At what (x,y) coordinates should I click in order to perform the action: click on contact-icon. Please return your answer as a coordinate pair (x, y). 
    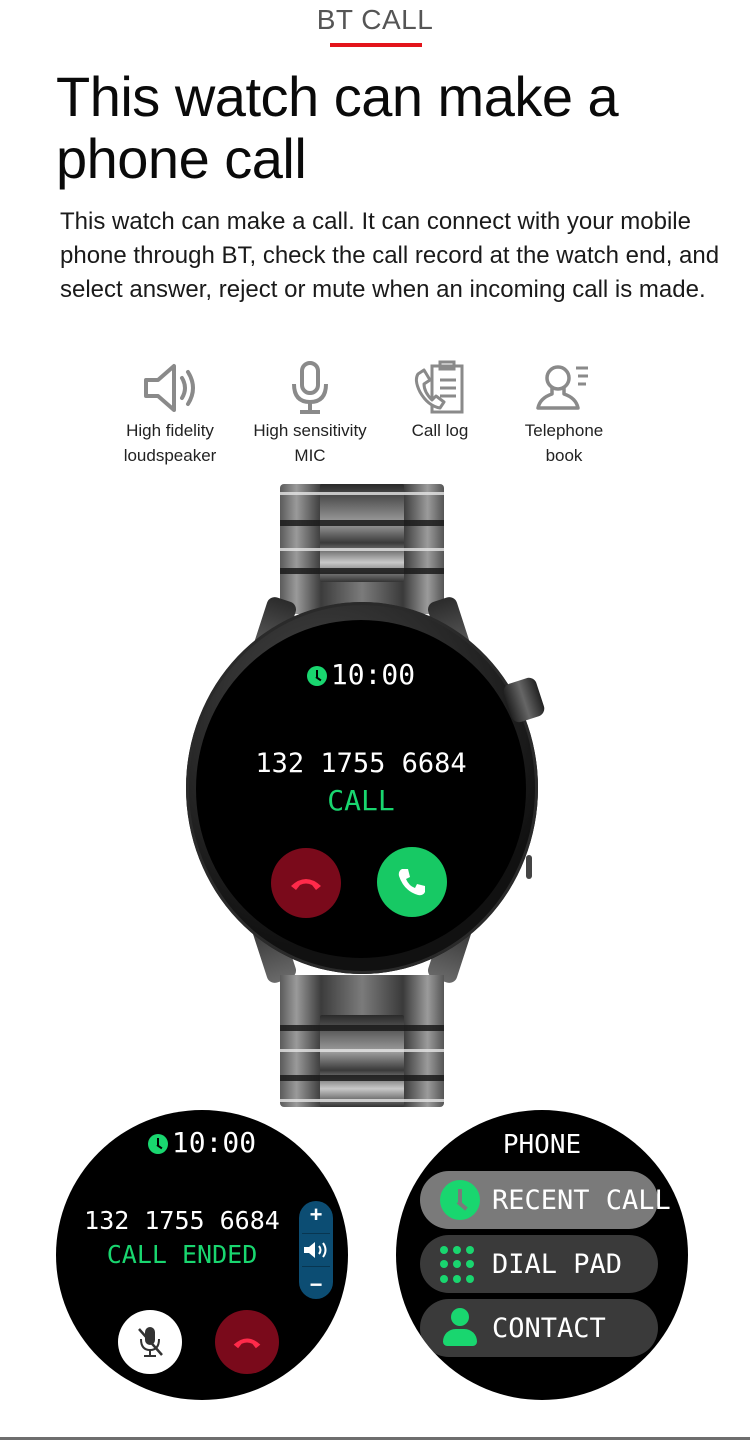
    Looking at the image, I should click on (460, 1328).